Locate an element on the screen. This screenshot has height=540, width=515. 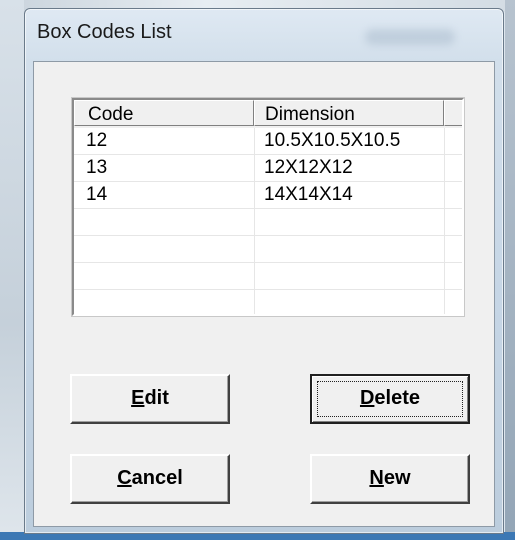
focus-rectangle is located at coordinates (390, 399).